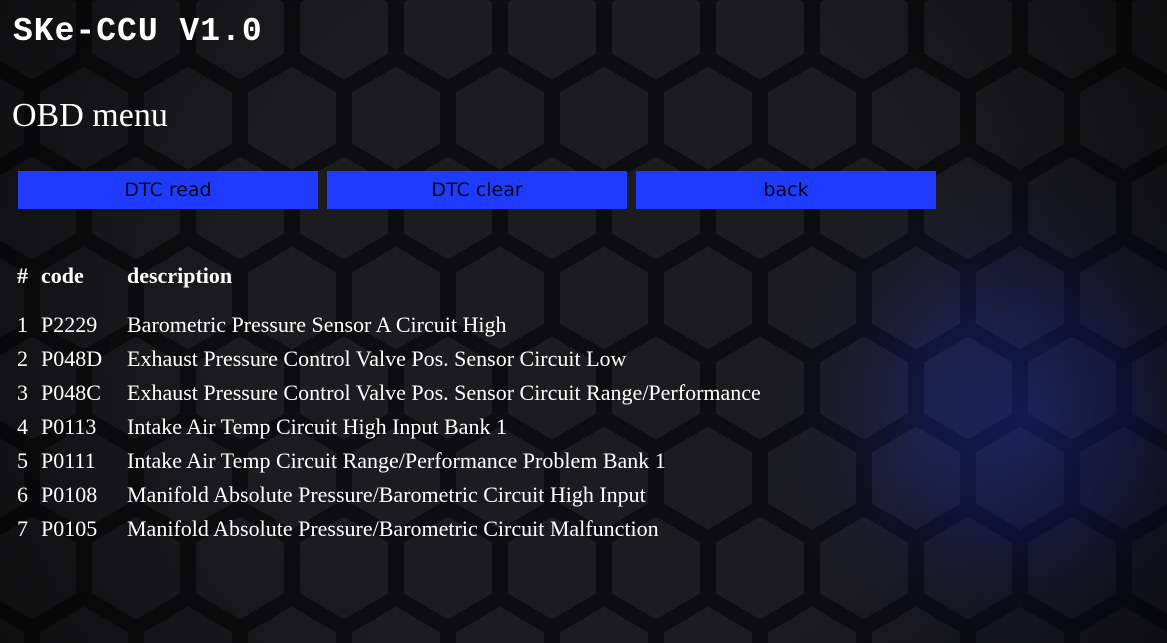 The width and height of the screenshot is (1167, 643). Describe the element at coordinates (22, 392) in the screenshot. I see `row-index: 3` at that location.